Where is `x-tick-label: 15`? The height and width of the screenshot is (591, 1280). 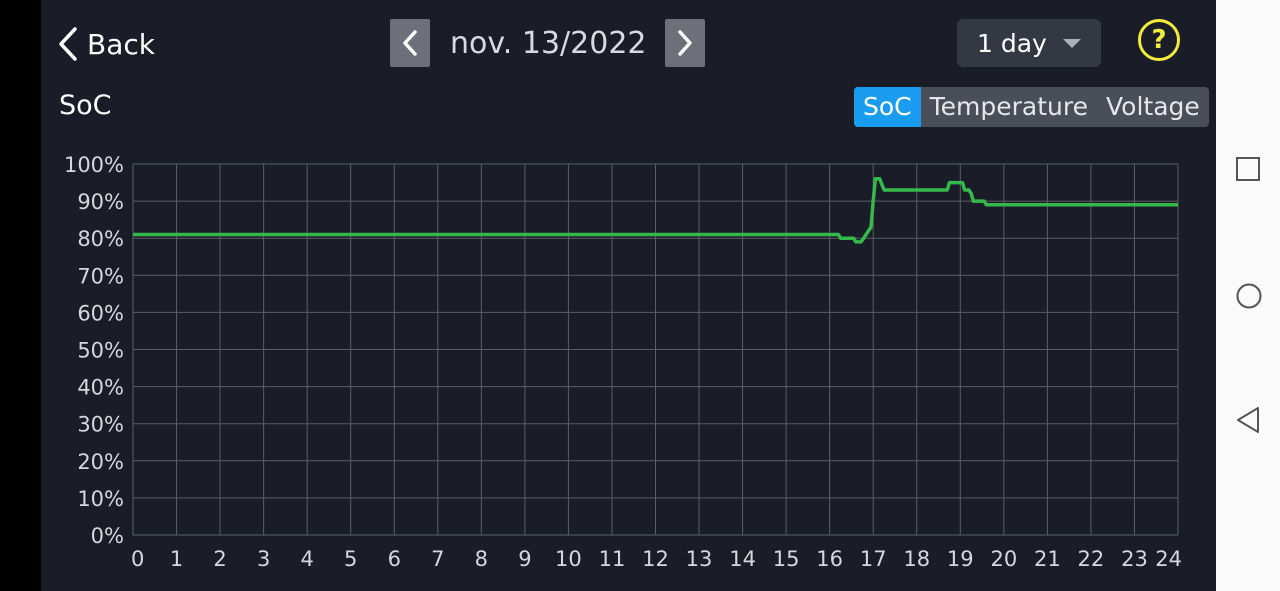
x-tick-label: 15 is located at coordinates (786, 559).